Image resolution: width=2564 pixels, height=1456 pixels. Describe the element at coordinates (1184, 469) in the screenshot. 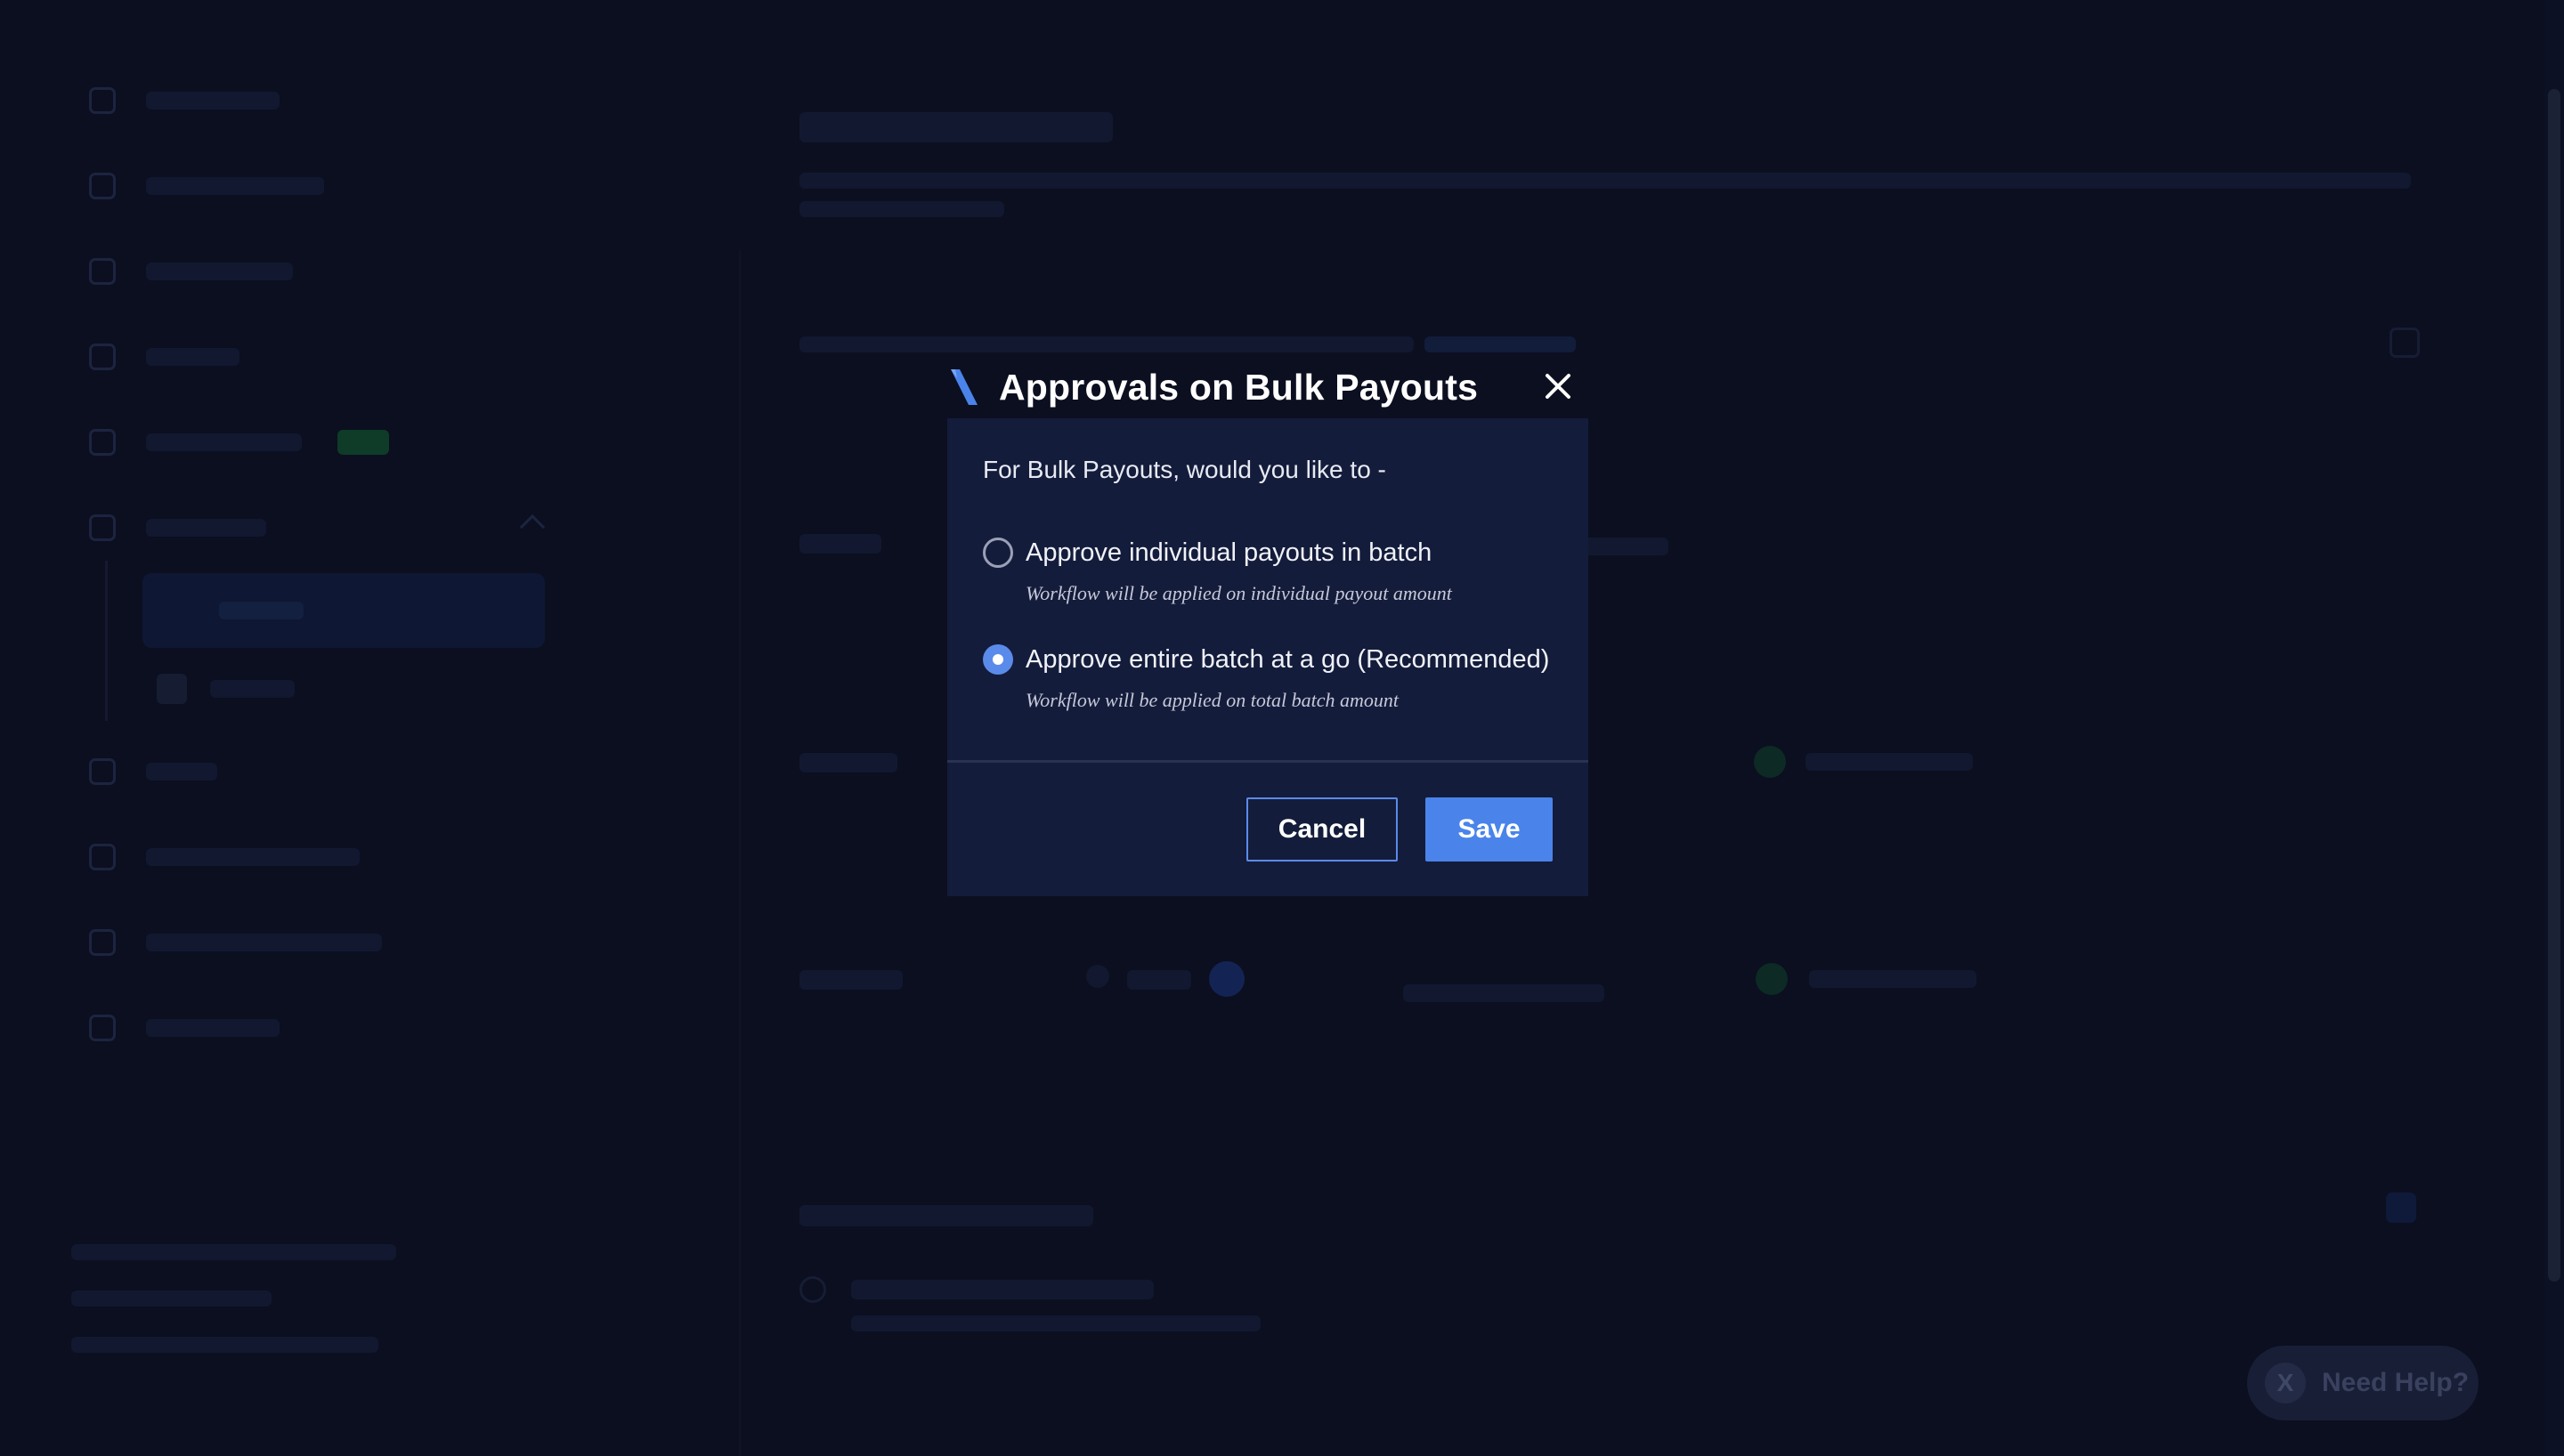

I see `modal-question: For Bulk Payouts, would you like to -` at that location.